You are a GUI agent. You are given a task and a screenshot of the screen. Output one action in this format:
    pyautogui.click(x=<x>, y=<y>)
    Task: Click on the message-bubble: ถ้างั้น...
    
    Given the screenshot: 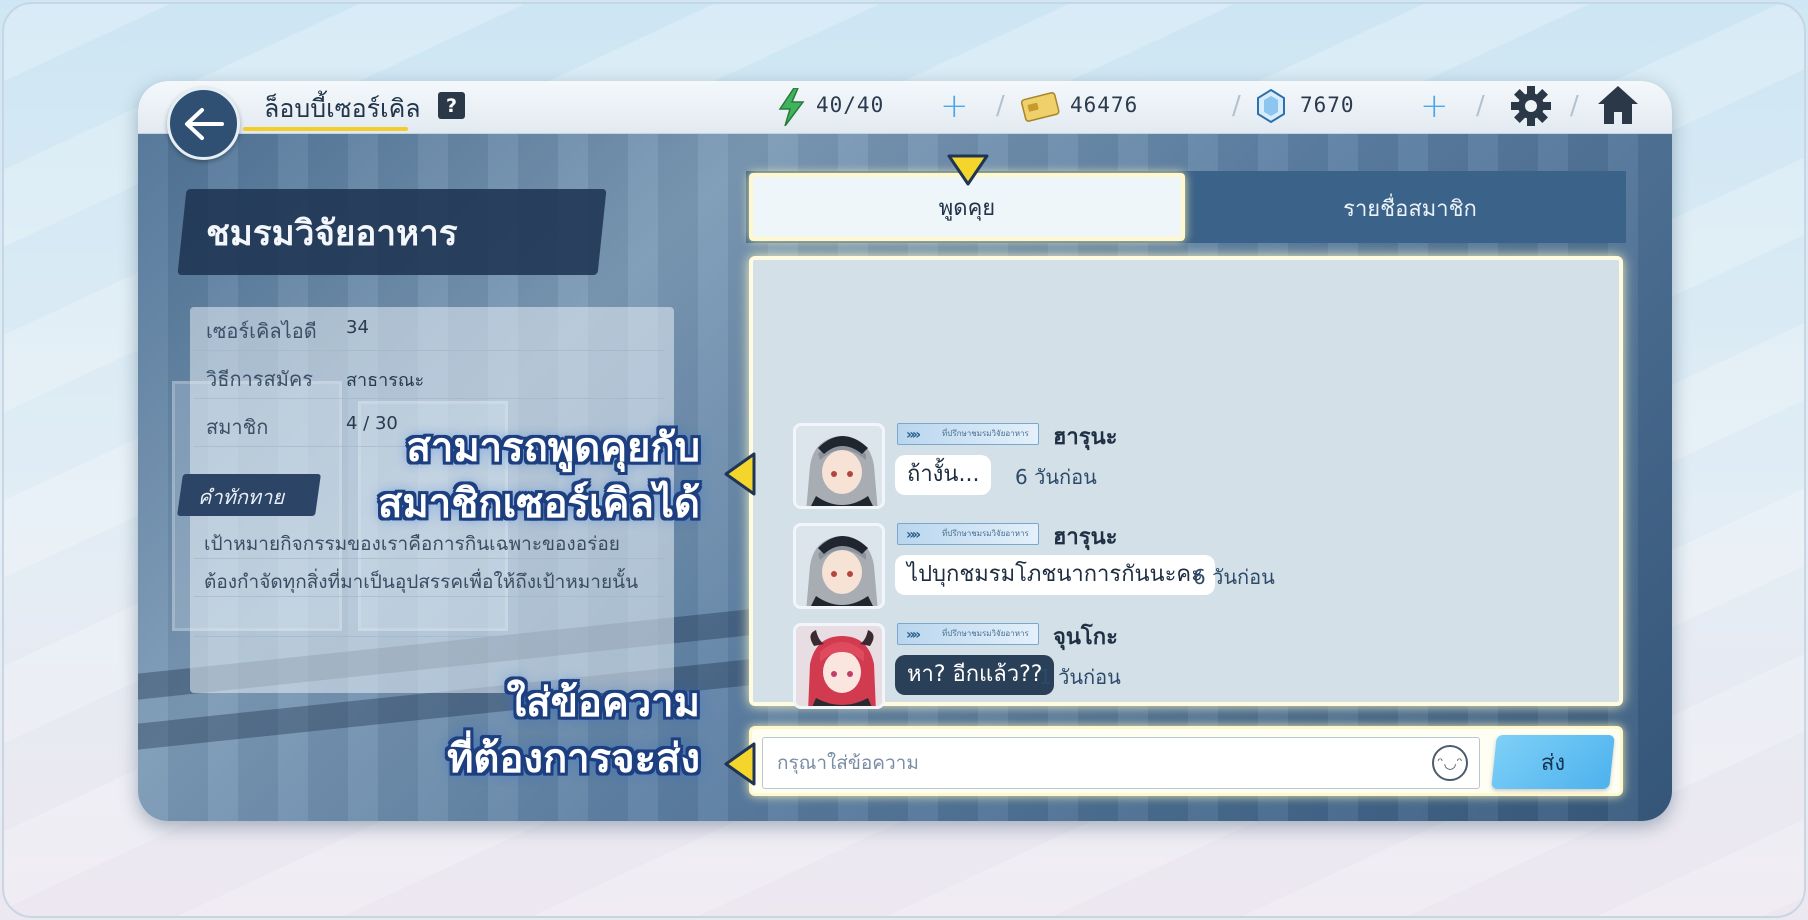 What is the action you would take?
    pyautogui.click(x=943, y=475)
    